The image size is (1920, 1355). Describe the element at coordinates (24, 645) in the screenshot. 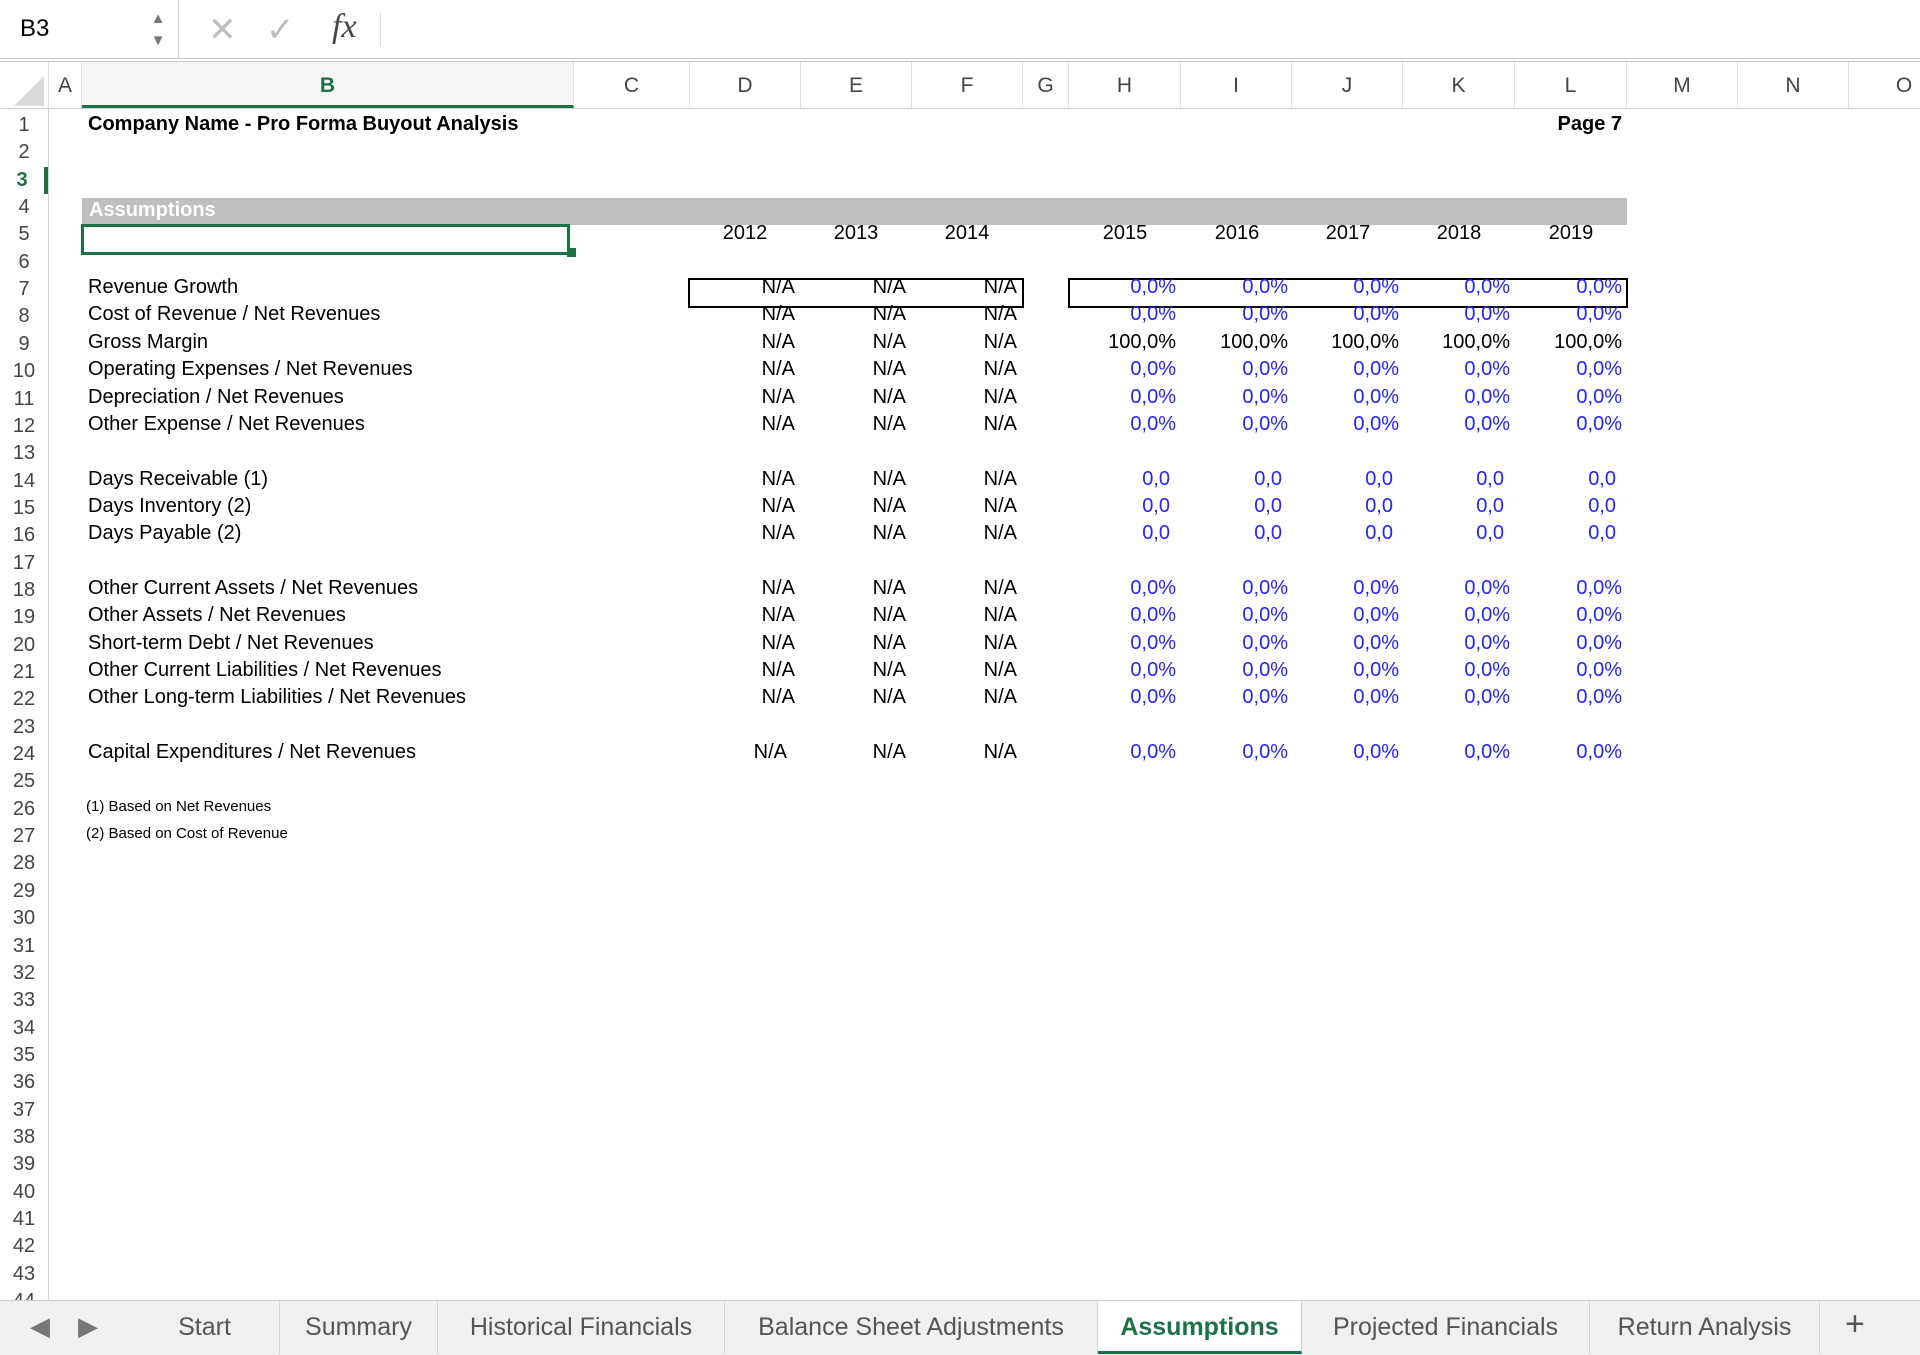

I see `row-header-20: 20` at that location.